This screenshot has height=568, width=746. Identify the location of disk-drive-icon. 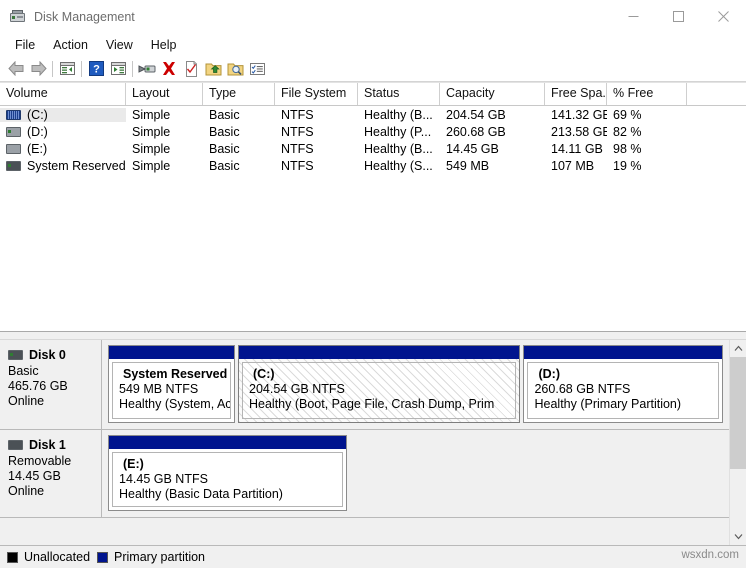
(17, 16).